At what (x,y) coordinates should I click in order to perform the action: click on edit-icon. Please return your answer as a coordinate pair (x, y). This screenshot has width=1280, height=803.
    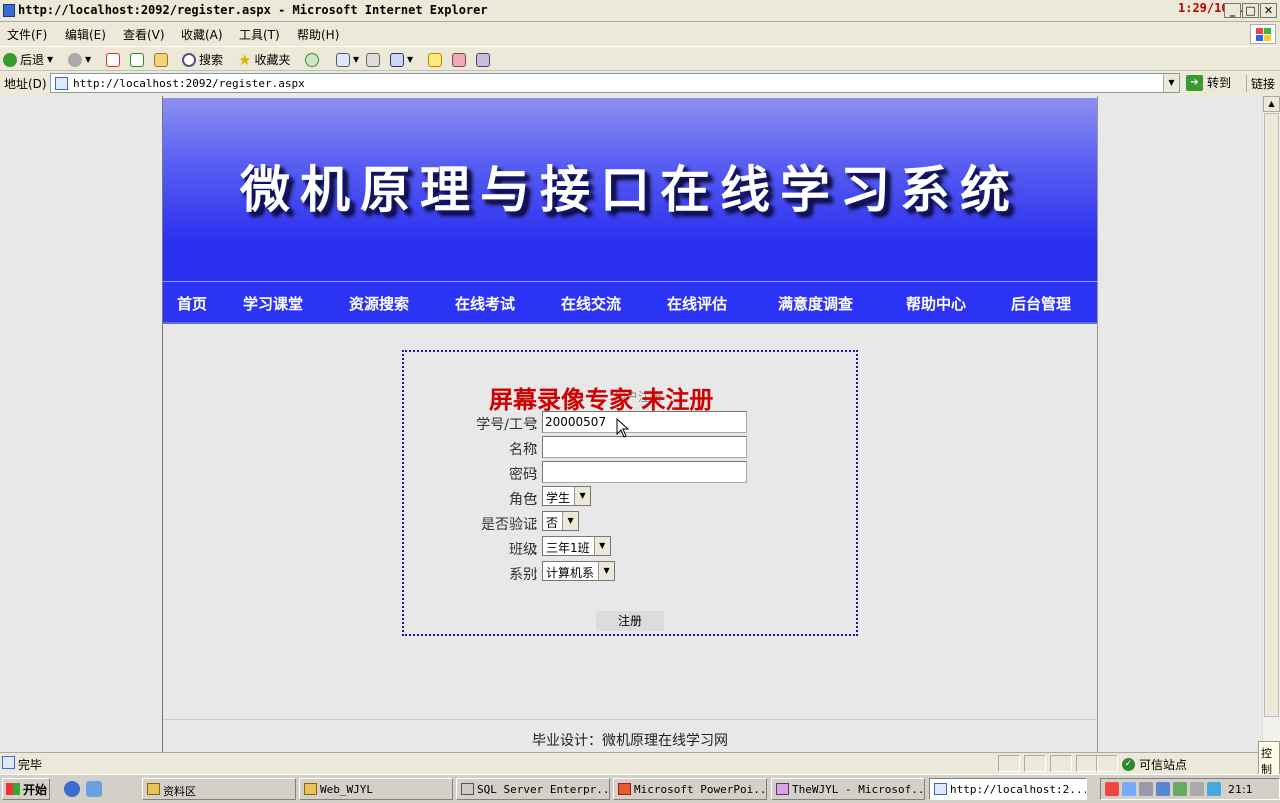
    Looking at the image, I should click on (397, 59).